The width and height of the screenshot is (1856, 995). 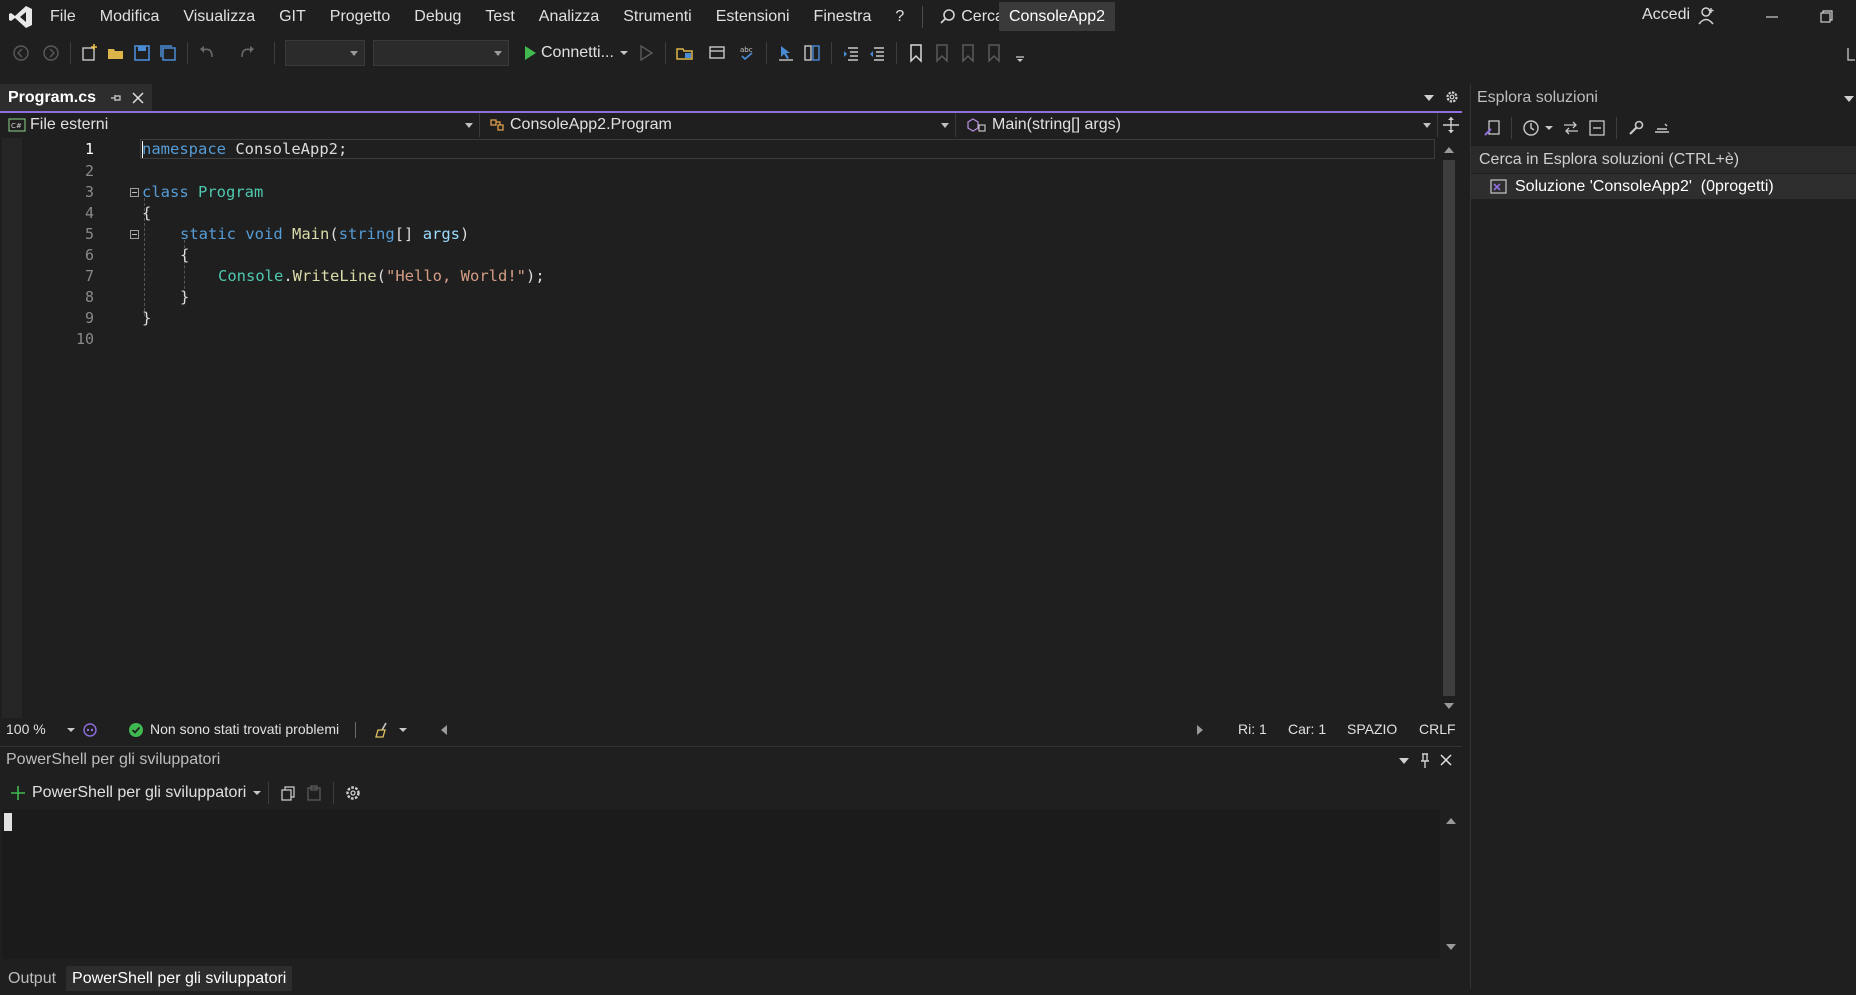 I want to click on menu-git: GIT, so click(x=292, y=16).